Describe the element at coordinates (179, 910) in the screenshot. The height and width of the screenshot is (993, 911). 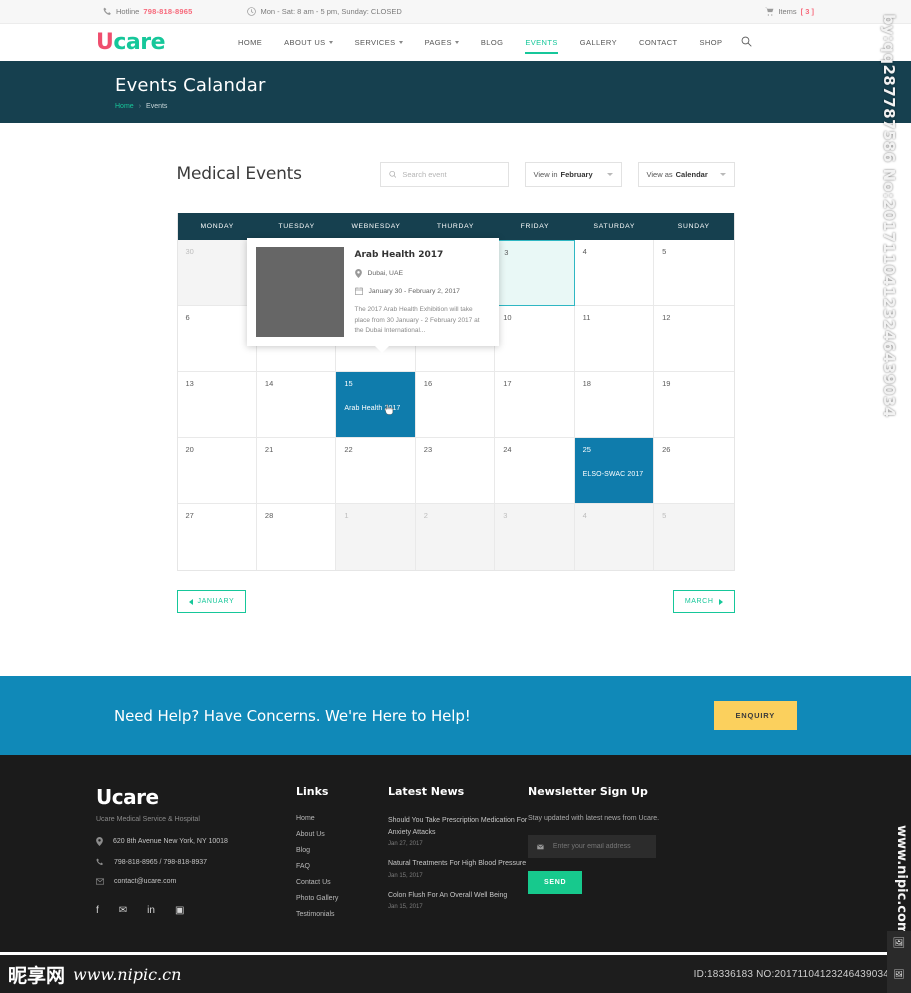
I see `instagram-icon: ▣` at that location.